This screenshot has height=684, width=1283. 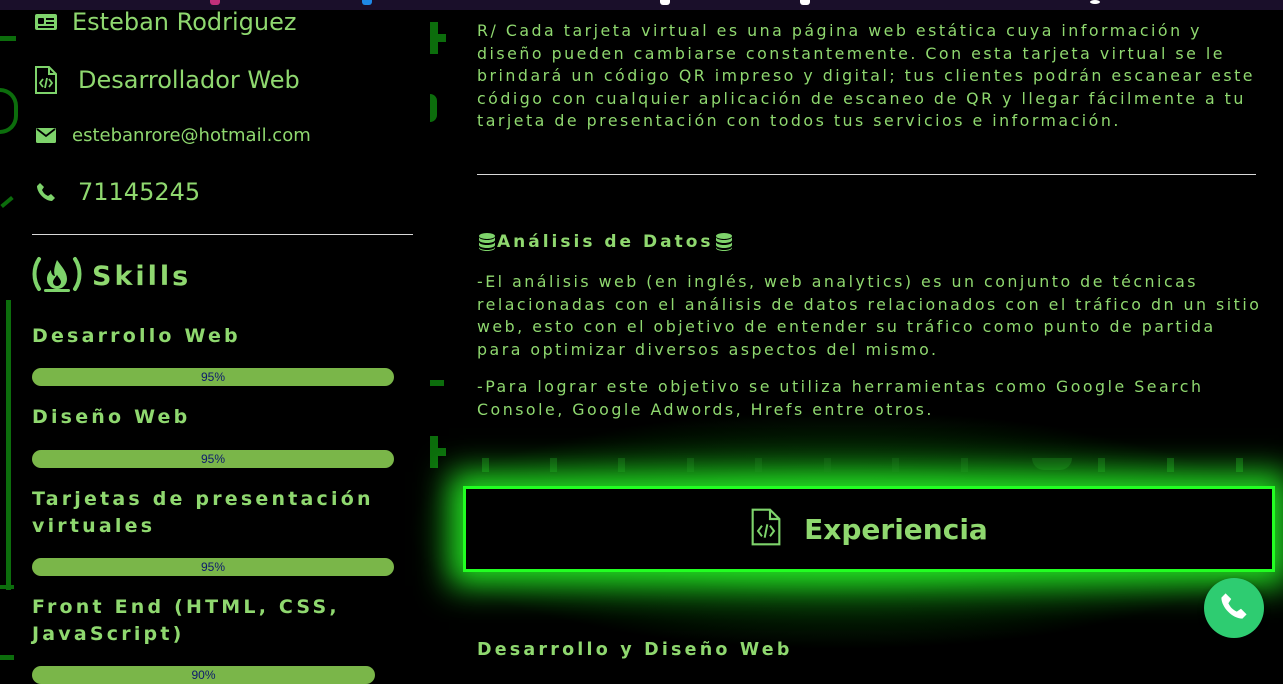 I want to click on experience-section-header: Experiencia, so click(x=869, y=529).